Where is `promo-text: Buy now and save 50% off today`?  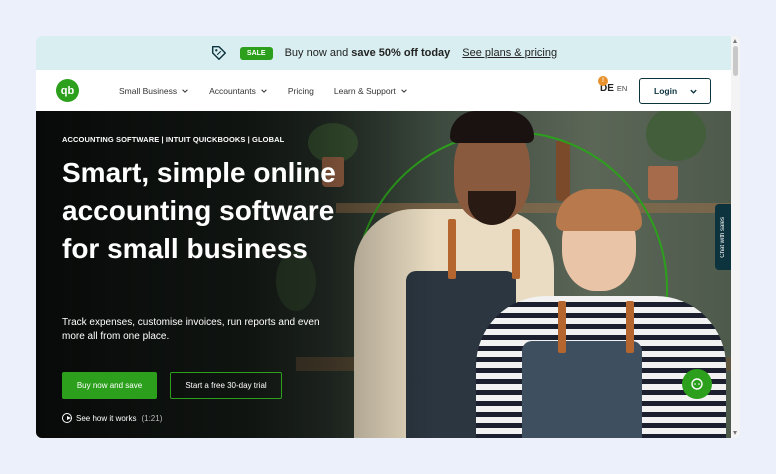
promo-text: Buy now and save 50% off today is located at coordinates (367, 53).